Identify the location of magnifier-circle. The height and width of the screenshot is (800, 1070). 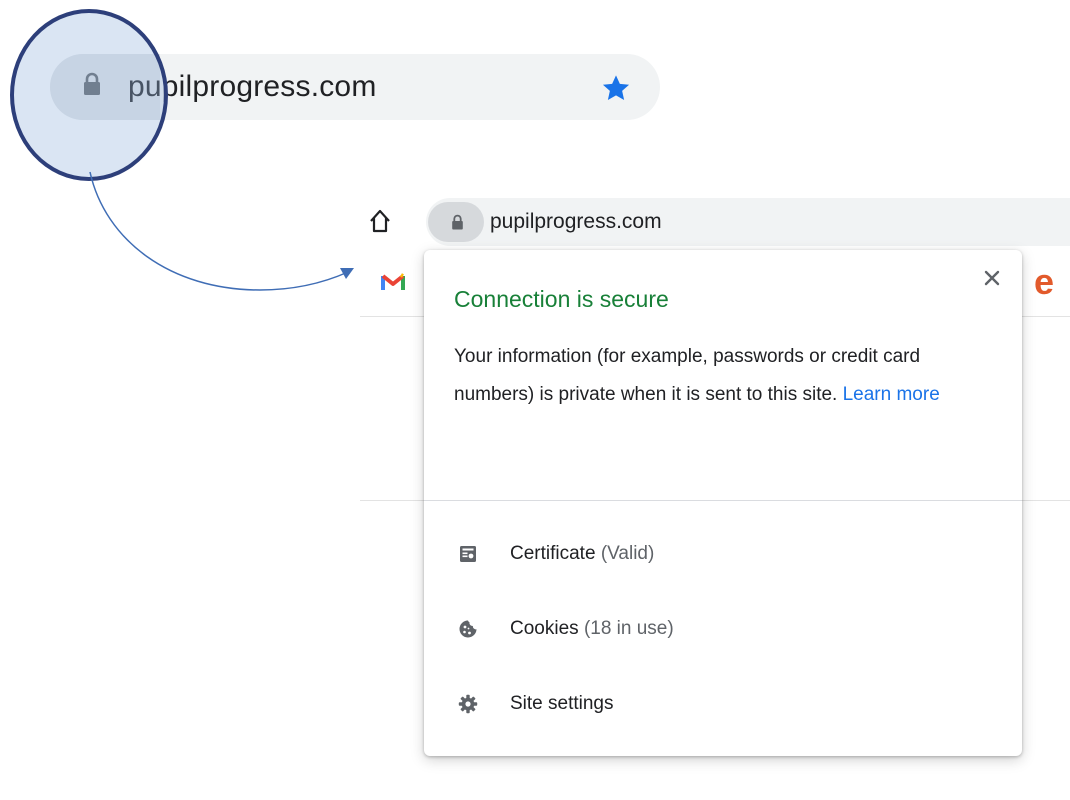
(89, 95).